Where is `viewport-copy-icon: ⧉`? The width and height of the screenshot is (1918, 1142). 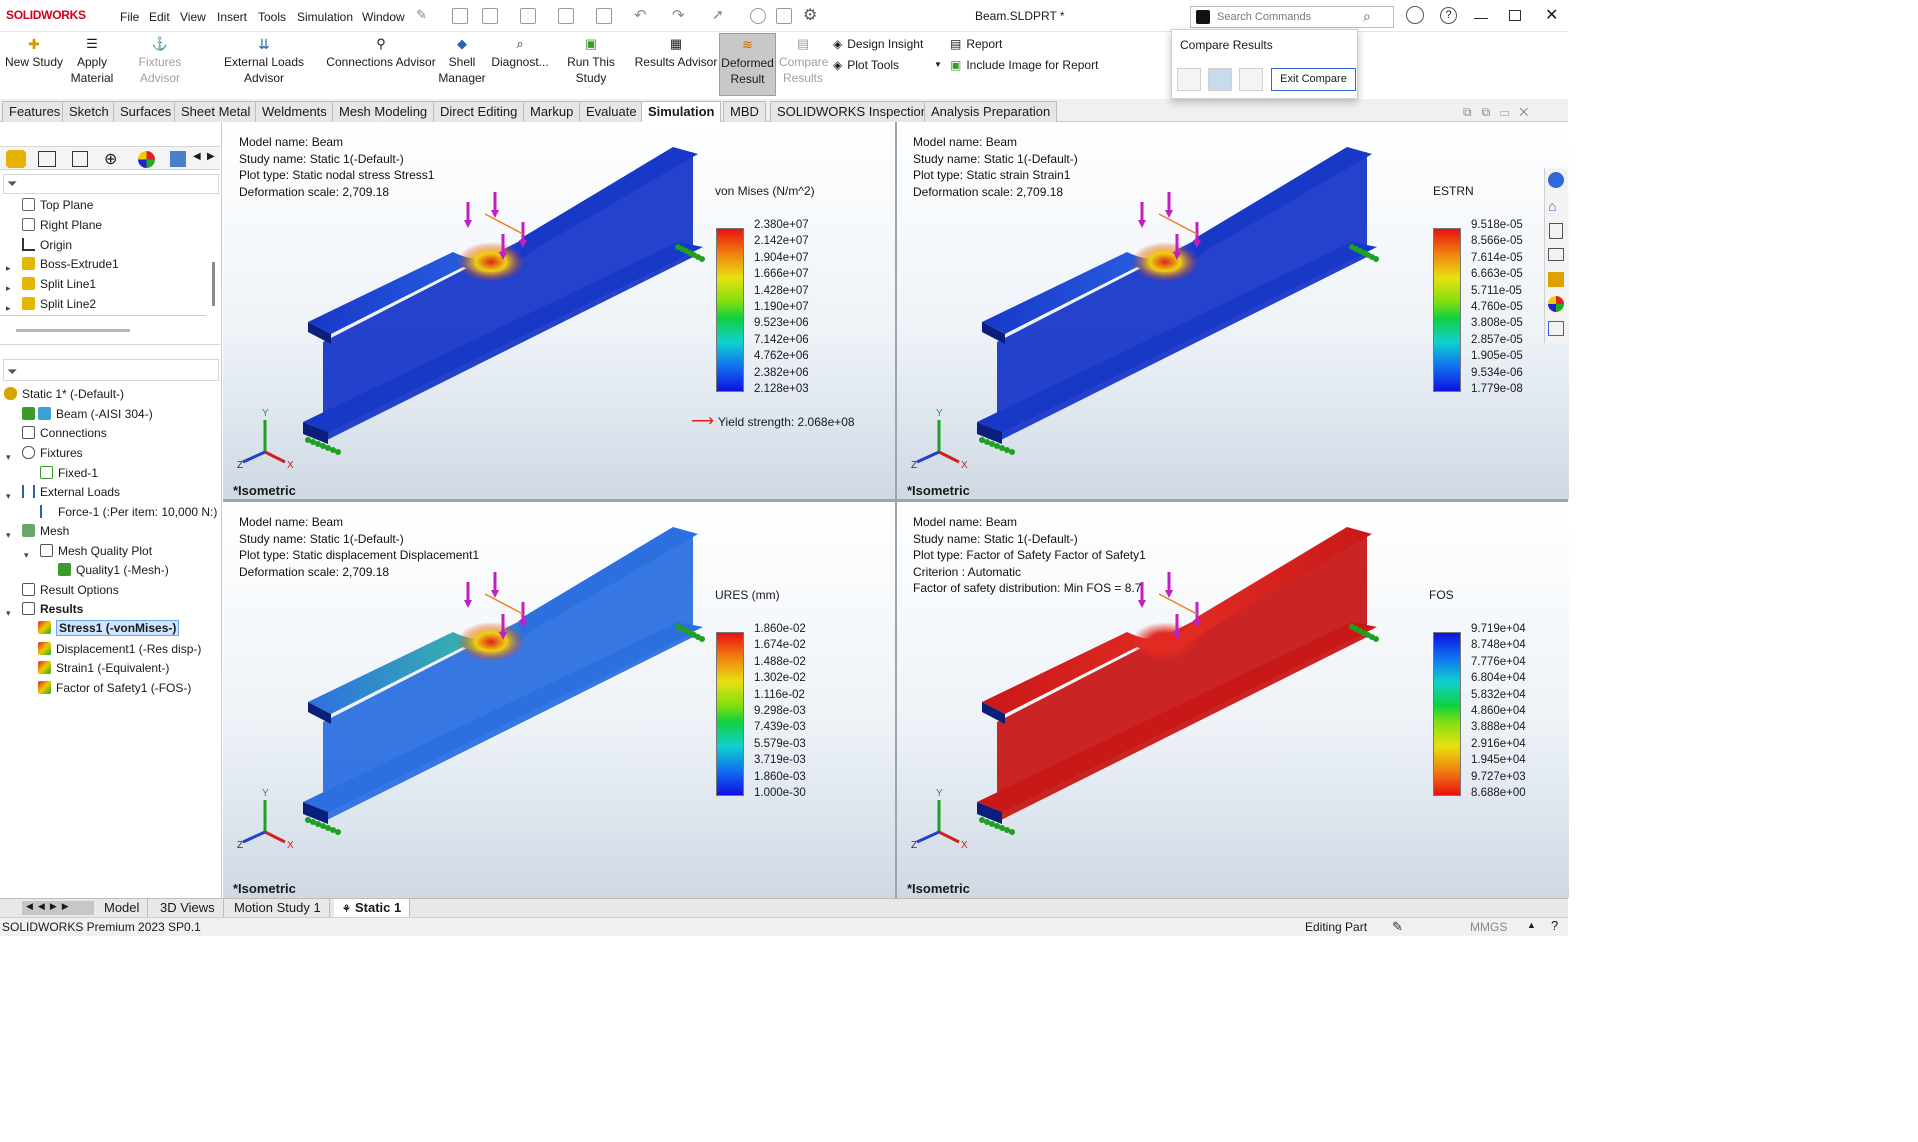
viewport-copy-icon: ⧉ is located at coordinates (1491, 112).